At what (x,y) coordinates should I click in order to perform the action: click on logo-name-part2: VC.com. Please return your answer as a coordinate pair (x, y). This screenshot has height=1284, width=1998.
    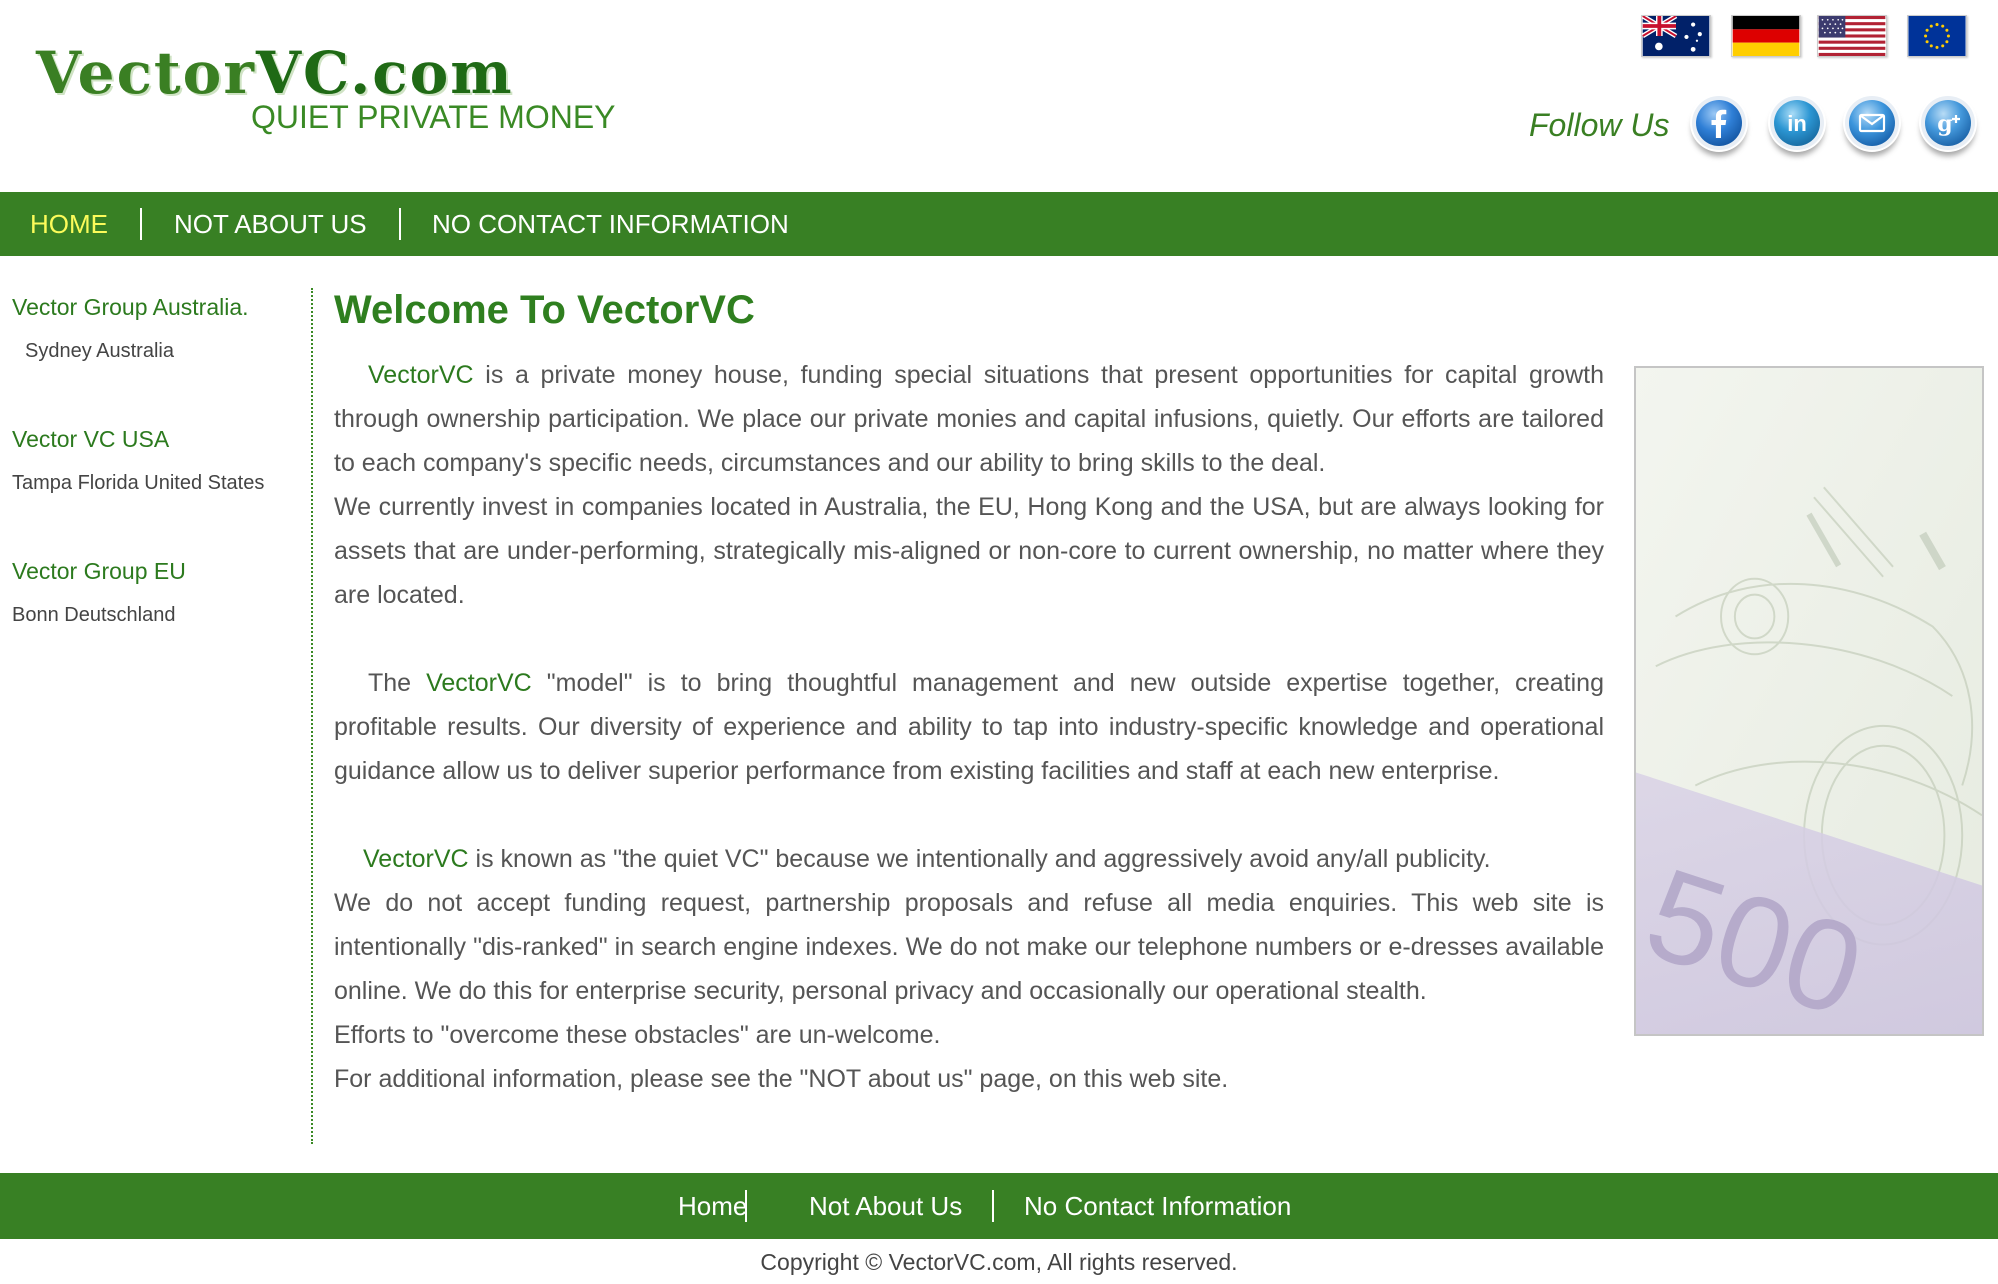
    Looking at the image, I should click on (384, 73).